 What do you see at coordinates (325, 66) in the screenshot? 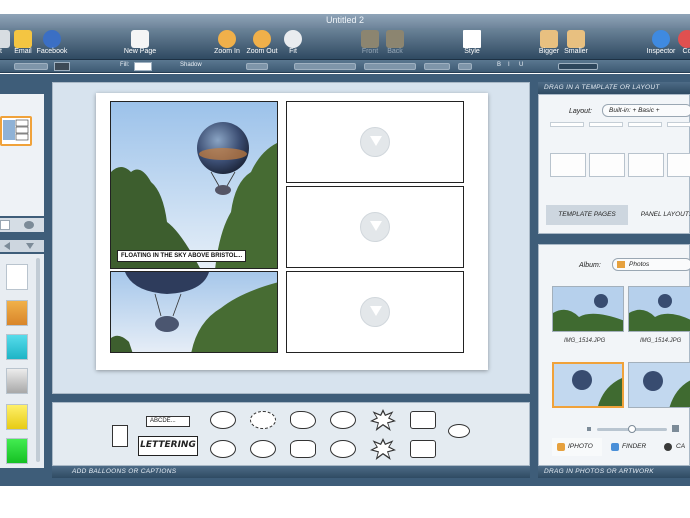
I see `font-family-menu` at bounding box center [325, 66].